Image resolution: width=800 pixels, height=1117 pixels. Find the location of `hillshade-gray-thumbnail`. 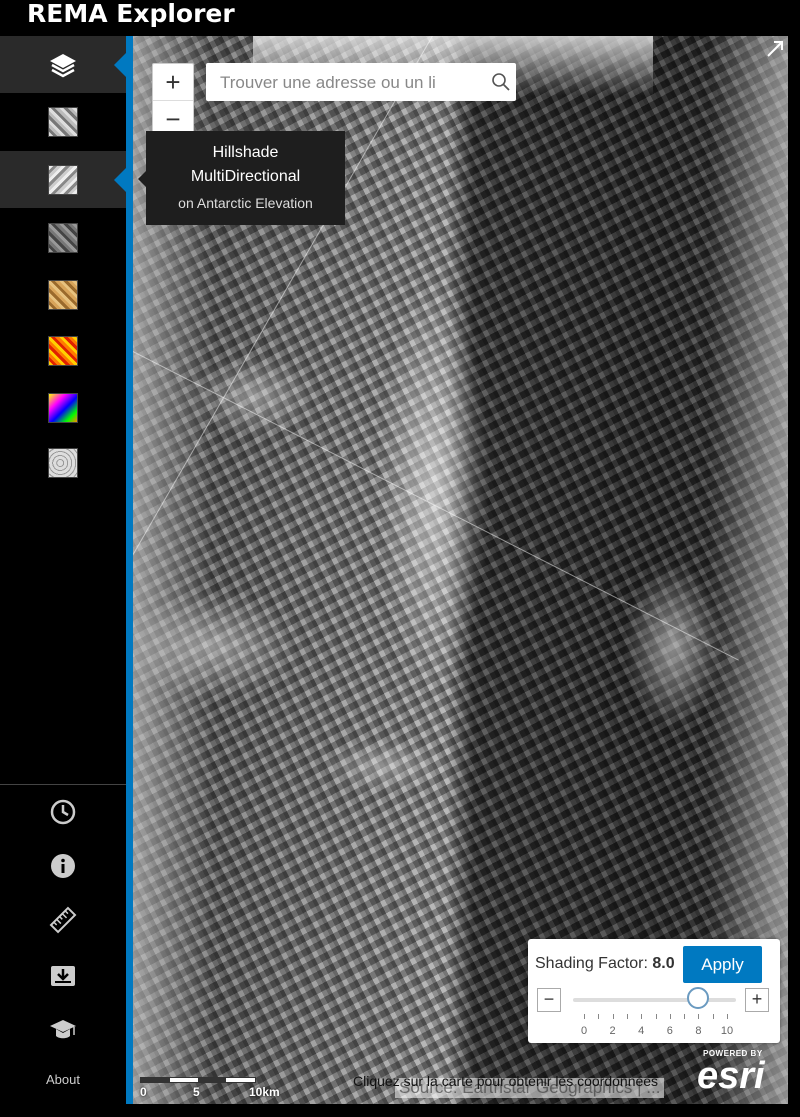

hillshade-gray-thumbnail is located at coordinates (63, 121).